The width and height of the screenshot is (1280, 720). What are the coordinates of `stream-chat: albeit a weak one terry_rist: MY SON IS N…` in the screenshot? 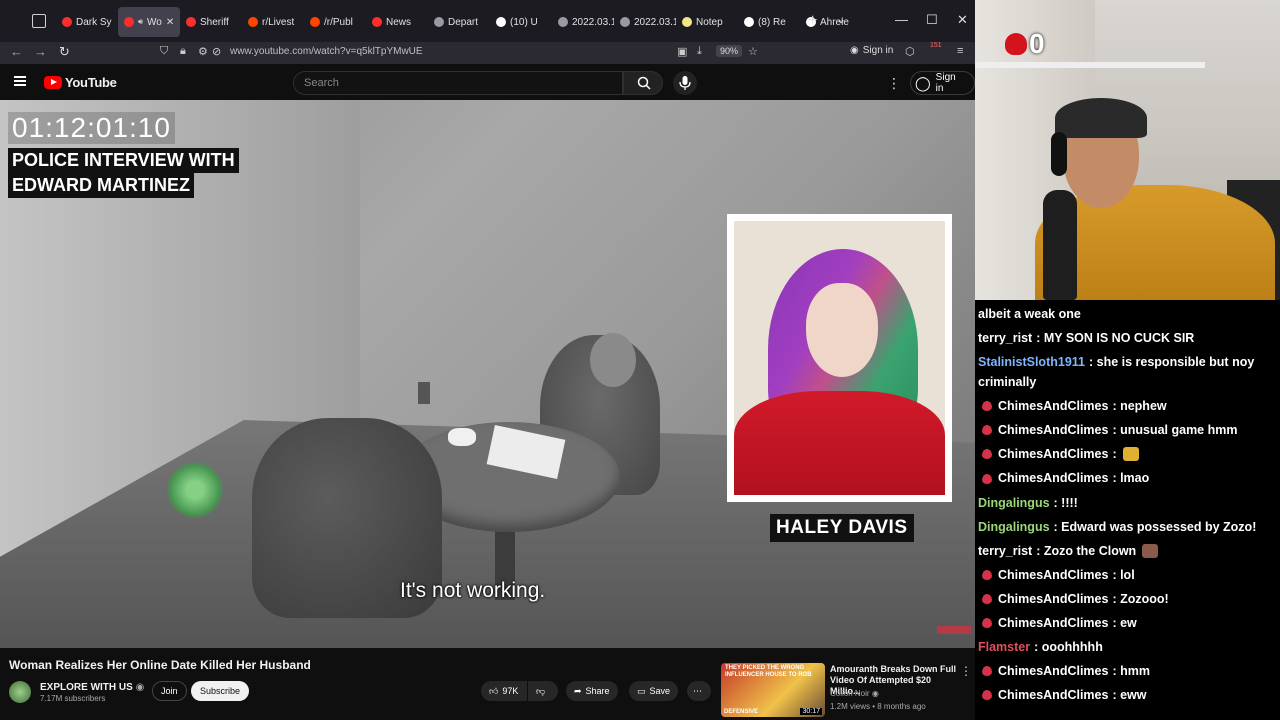 It's located at (1127, 510).